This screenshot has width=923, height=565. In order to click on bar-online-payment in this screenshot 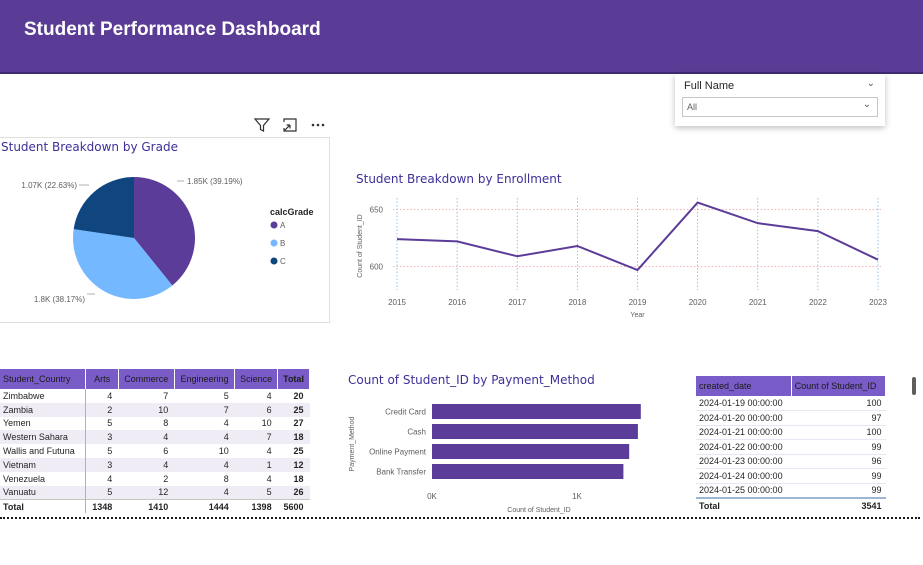, I will do `click(531, 451)`.